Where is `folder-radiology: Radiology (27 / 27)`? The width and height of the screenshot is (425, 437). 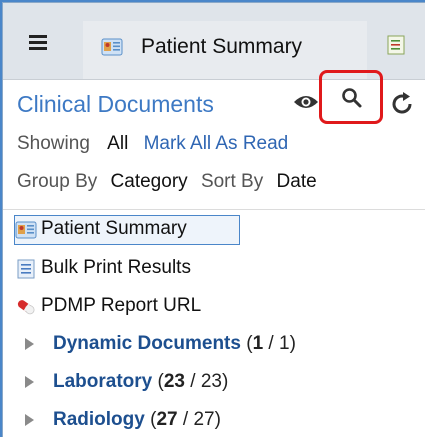 folder-radiology: Radiology (27 / 27) is located at coordinates (175, 421).